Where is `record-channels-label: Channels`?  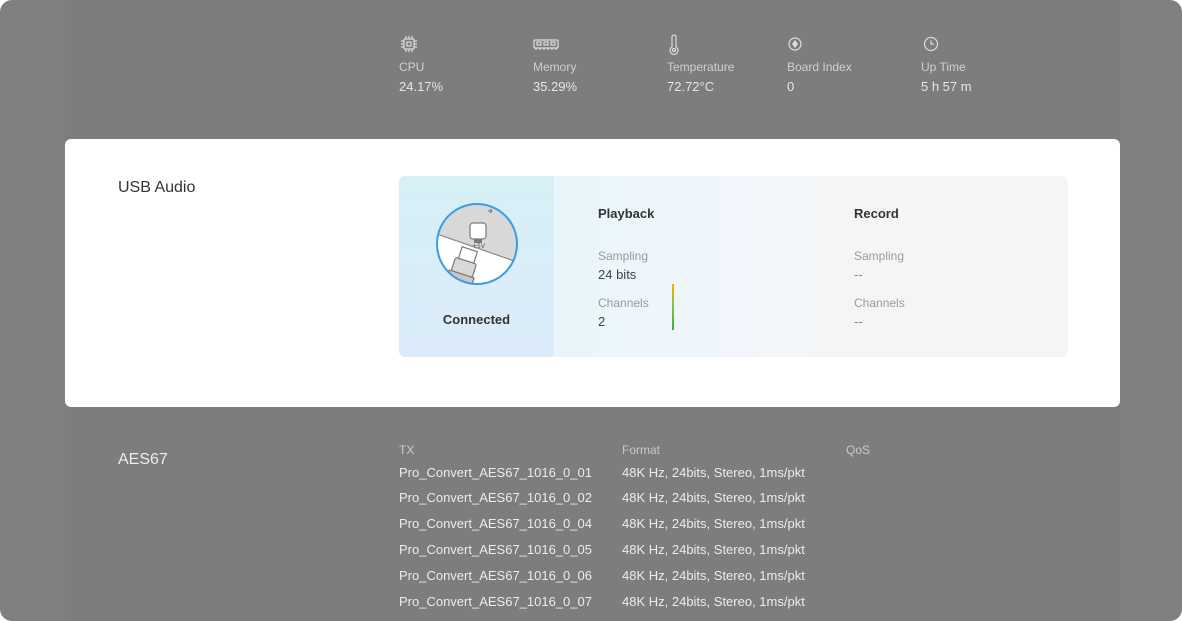
record-channels-label: Channels is located at coordinates (879, 303).